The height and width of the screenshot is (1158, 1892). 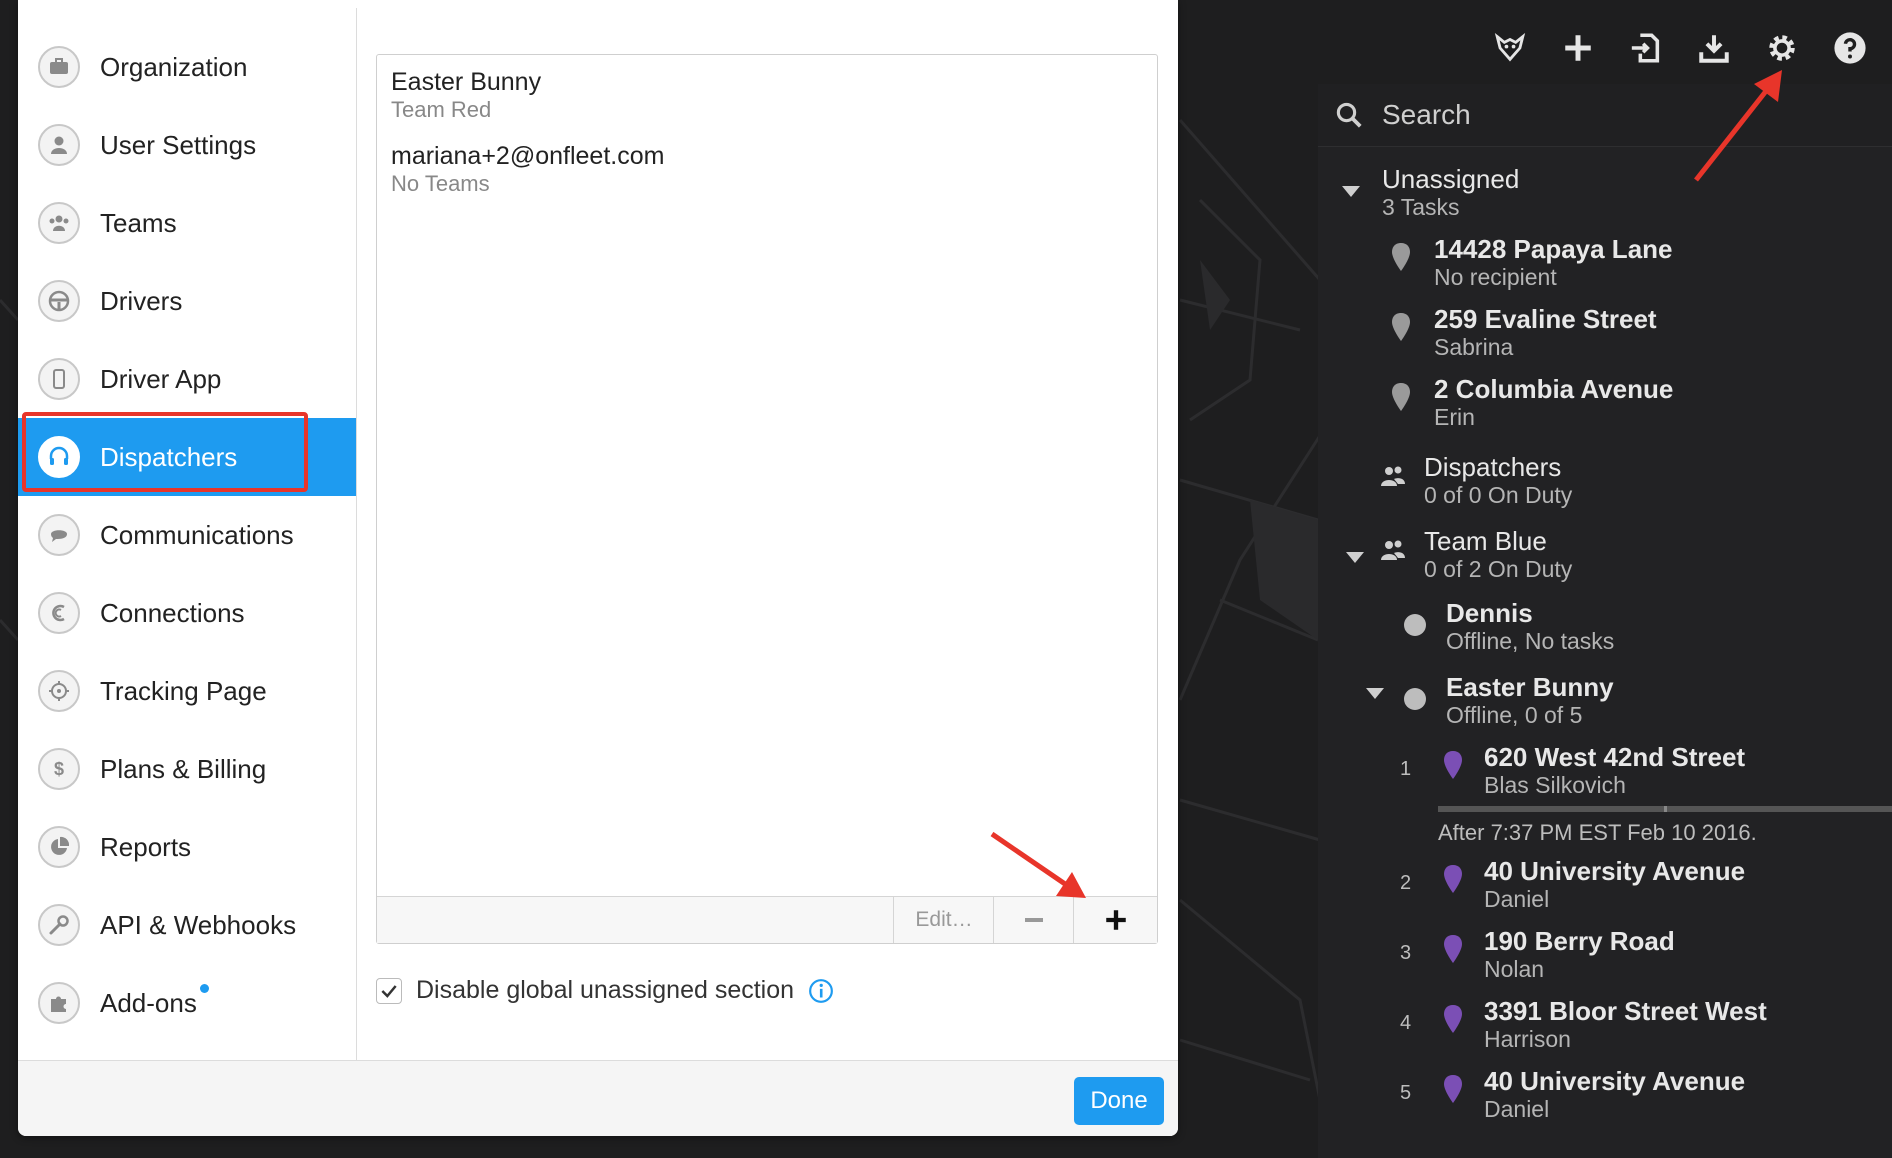 I want to click on list-item: Easter Bunny Team Red, so click(x=466, y=95).